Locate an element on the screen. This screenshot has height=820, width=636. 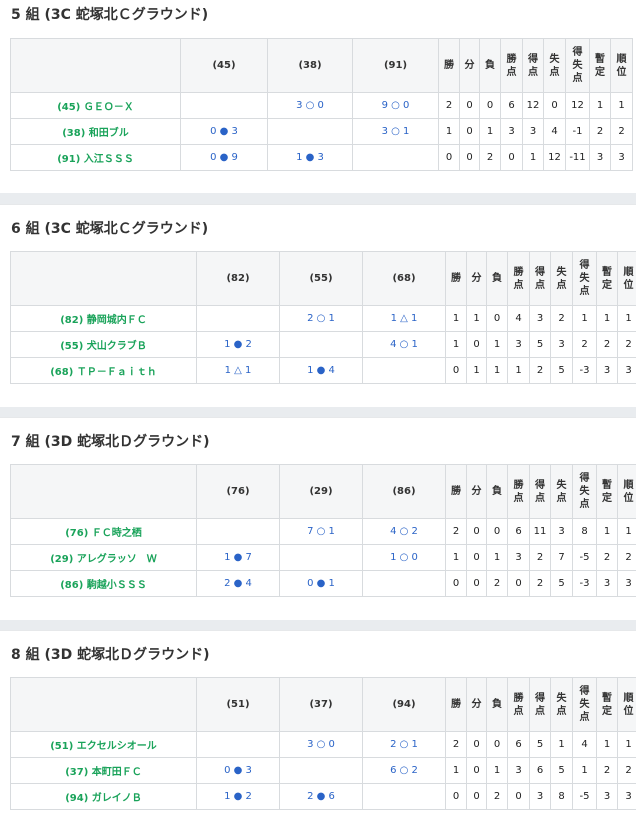
provisional-value: 1 is located at coordinates (600, 105).